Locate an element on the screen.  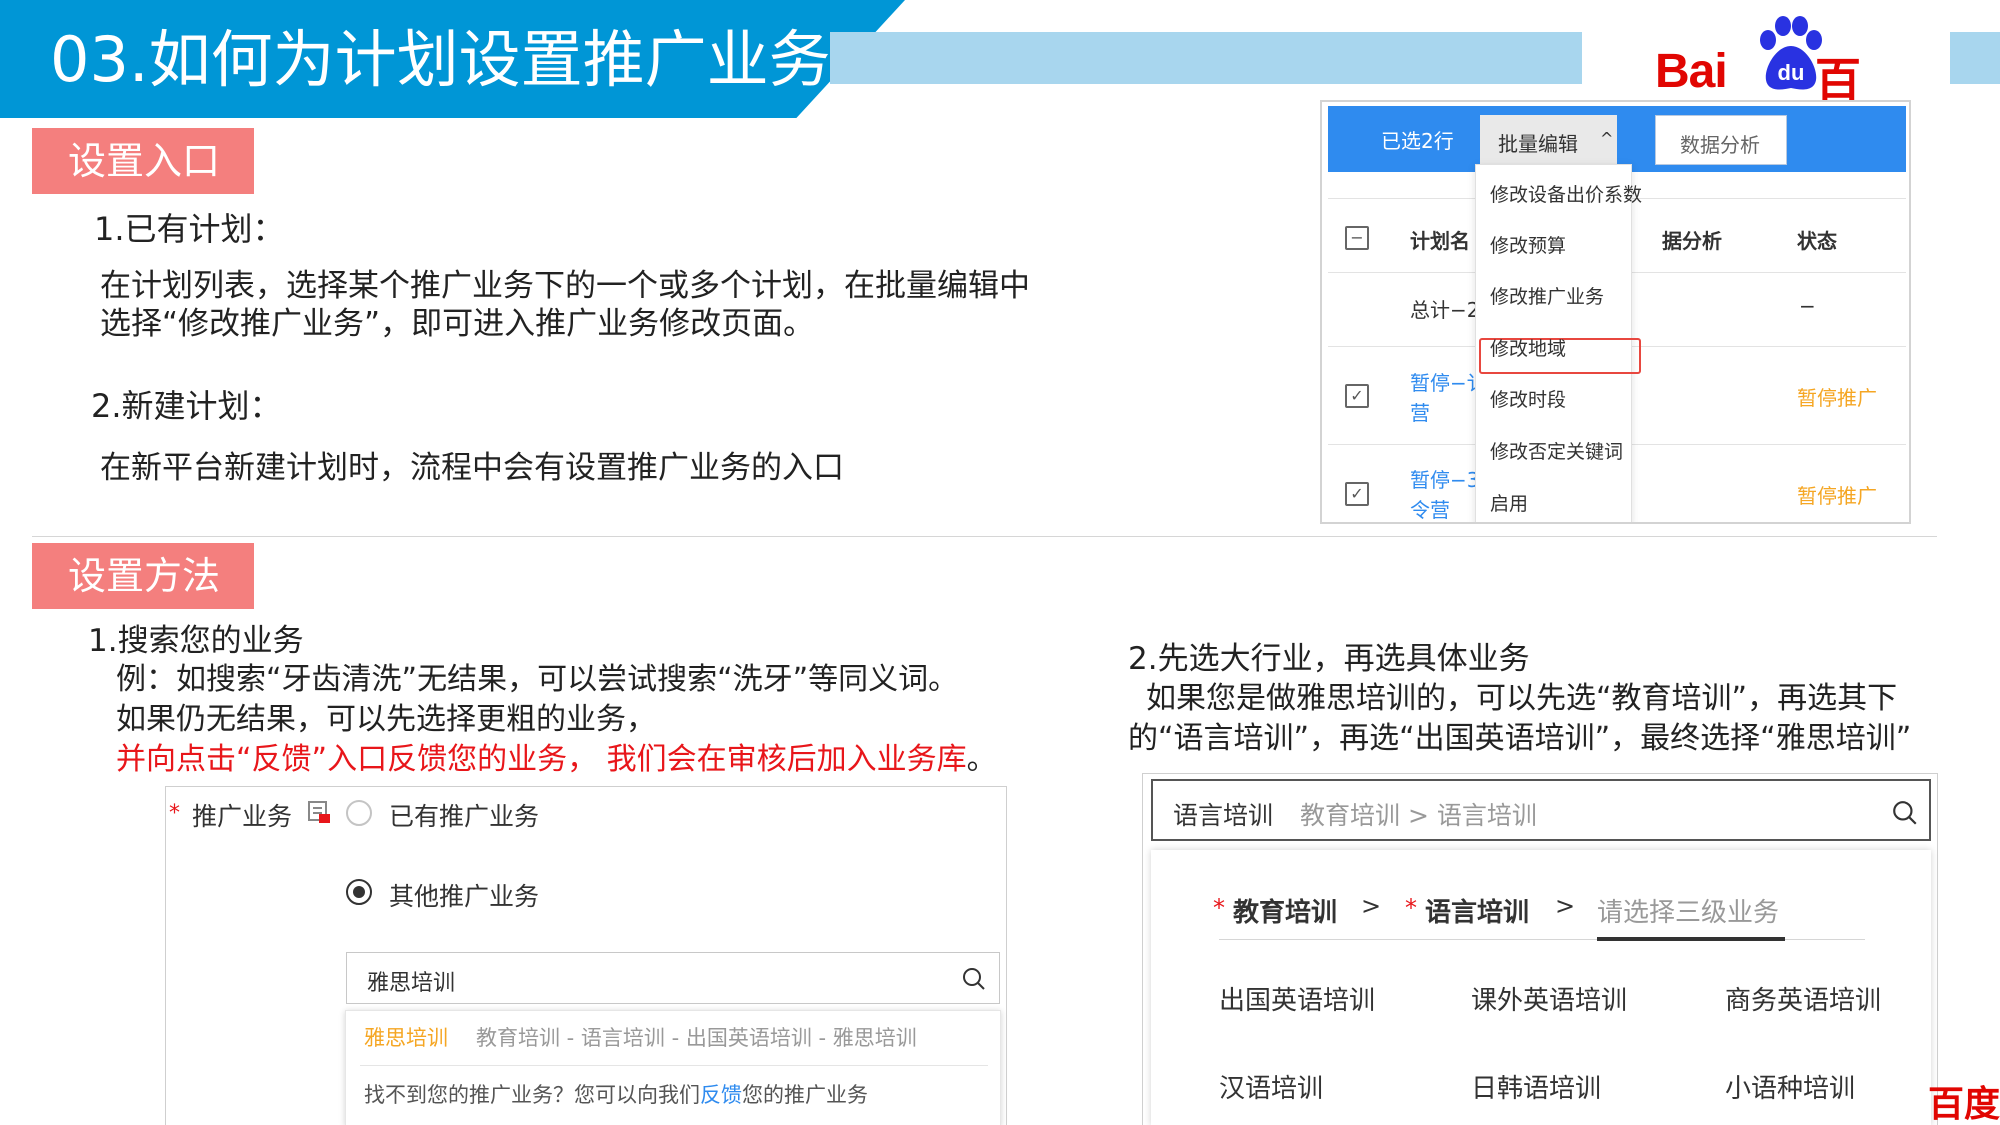
plan-link-2-cont: 令营 is located at coordinates (1430, 508).